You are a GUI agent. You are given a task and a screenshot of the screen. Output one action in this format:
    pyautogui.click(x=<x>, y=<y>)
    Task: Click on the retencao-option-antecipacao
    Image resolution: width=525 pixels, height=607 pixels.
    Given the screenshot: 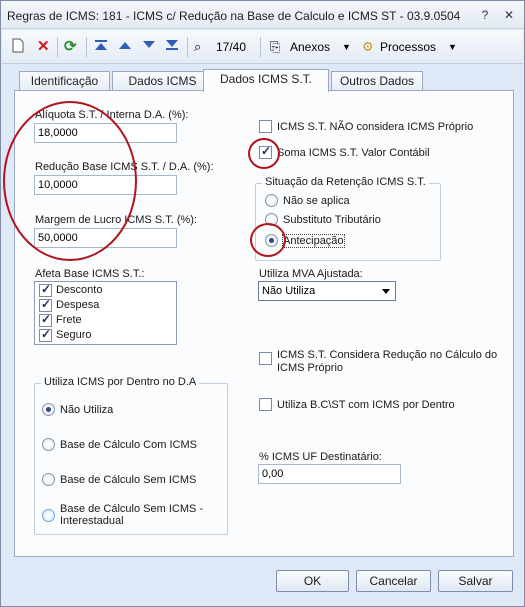 What is the action you would take?
    pyautogui.click(x=271, y=240)
    